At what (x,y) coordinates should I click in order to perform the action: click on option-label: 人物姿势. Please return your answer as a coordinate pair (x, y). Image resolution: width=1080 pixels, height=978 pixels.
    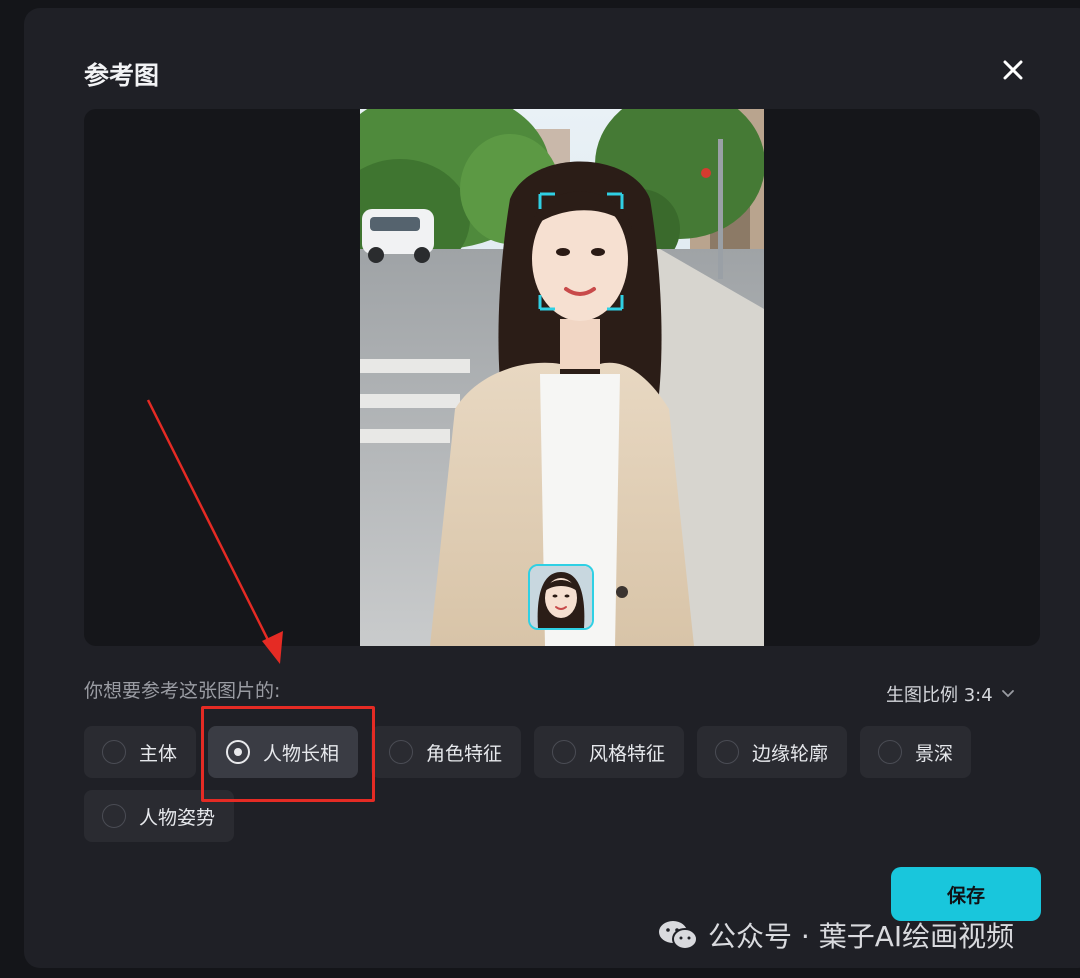
    Looking at the image, I should click on (177, 817).